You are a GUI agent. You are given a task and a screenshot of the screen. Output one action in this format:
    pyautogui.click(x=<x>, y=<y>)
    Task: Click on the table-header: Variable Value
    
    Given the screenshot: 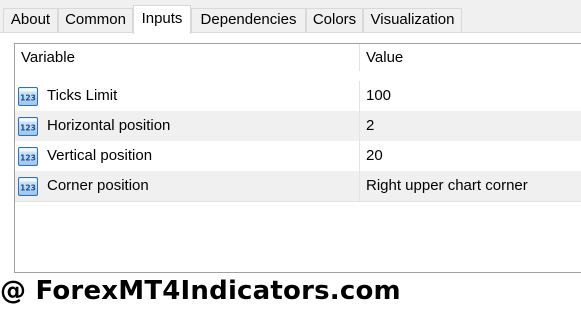 What is the action you would take?
    pyautogui.click(x=298, y=57)
    